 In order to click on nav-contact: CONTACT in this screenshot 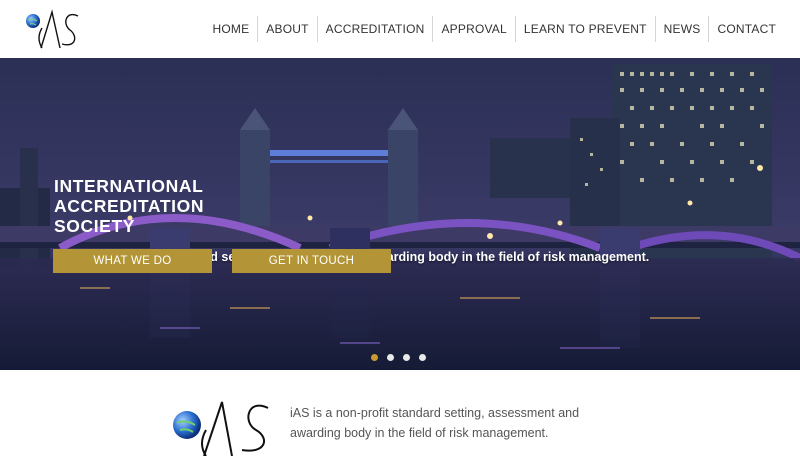, I will do `click(746, 29)`.